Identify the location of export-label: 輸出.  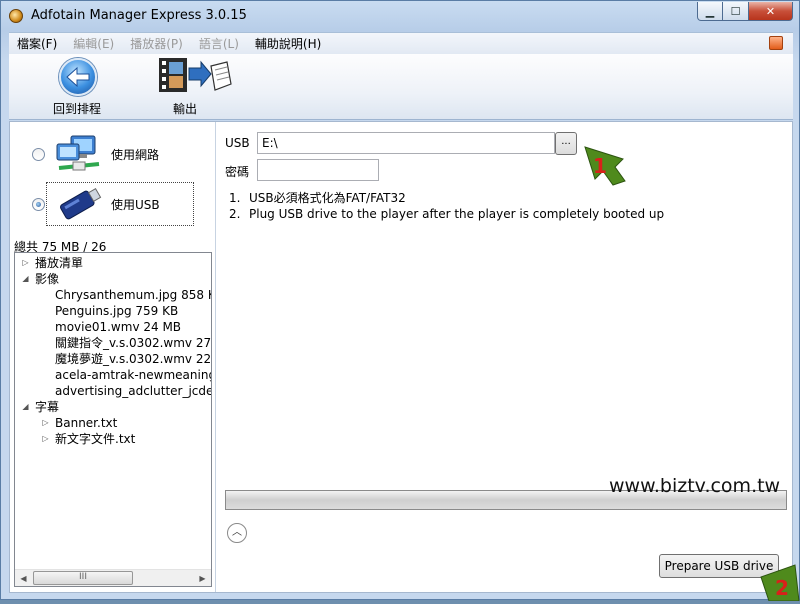
(184, 109).